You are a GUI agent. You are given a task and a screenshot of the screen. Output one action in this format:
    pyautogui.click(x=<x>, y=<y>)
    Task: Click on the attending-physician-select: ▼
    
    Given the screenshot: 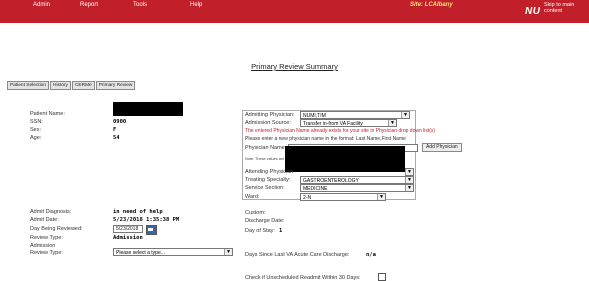 What is the action you would take?
    pyautogui.click(x=409, y=172)
    